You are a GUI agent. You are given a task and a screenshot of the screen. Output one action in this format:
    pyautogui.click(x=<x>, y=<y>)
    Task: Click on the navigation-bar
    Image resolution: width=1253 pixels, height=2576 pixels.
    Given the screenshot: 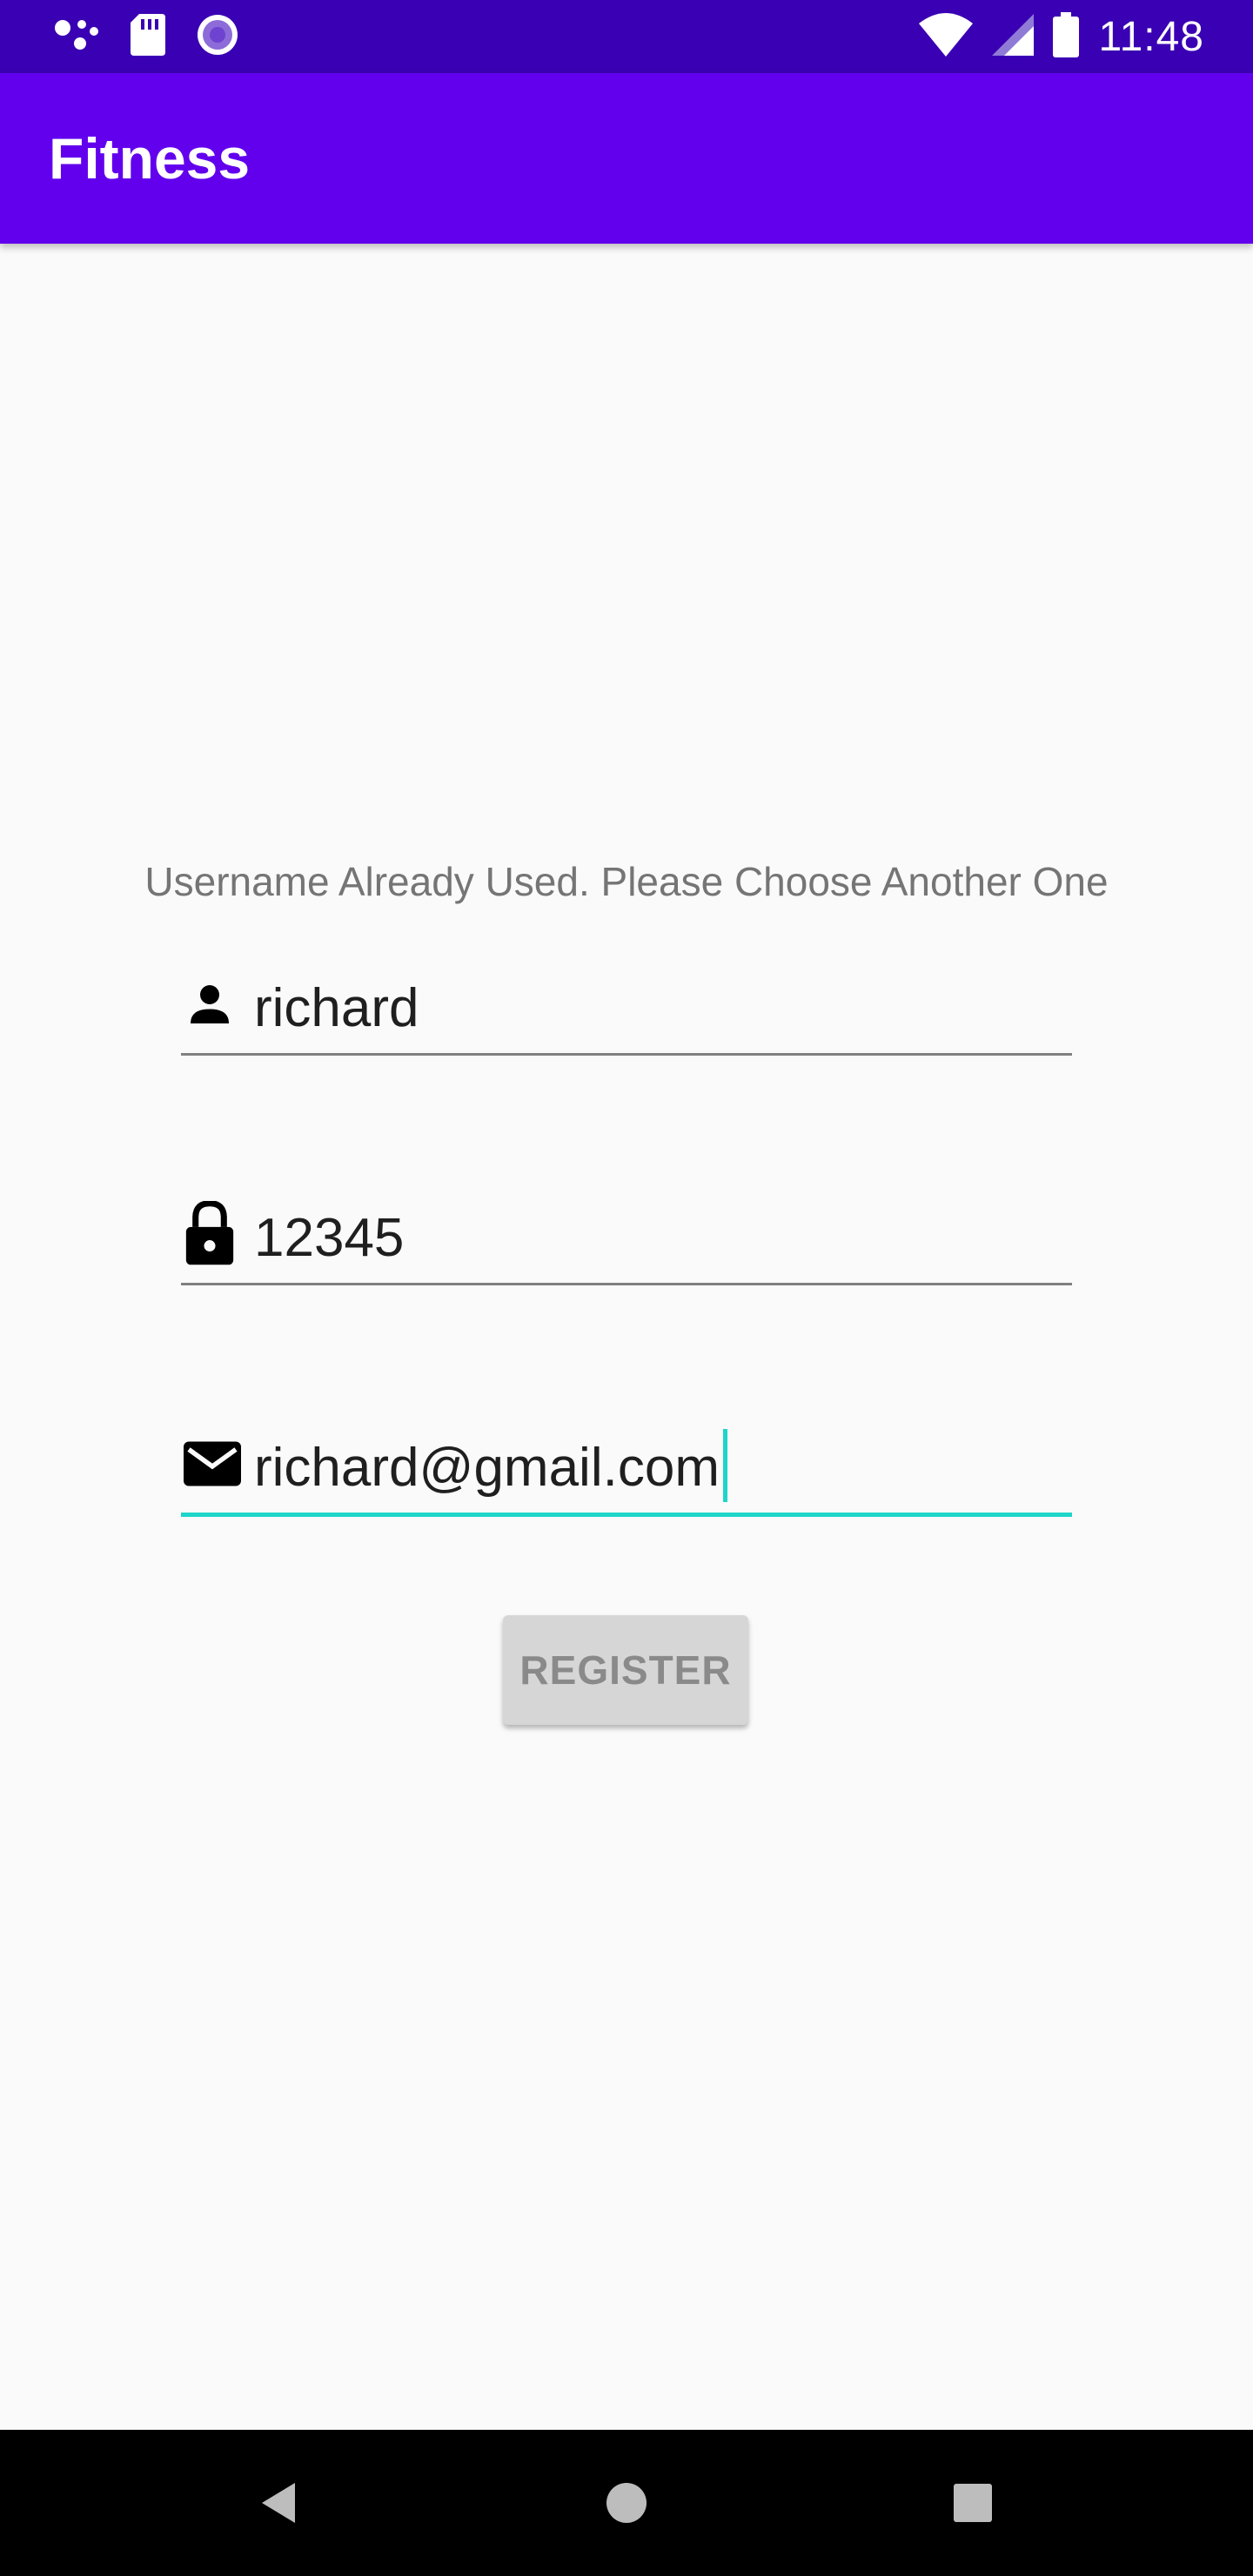 What is the action you would take?
    pyautogui.click(x=626, y=2503)
    